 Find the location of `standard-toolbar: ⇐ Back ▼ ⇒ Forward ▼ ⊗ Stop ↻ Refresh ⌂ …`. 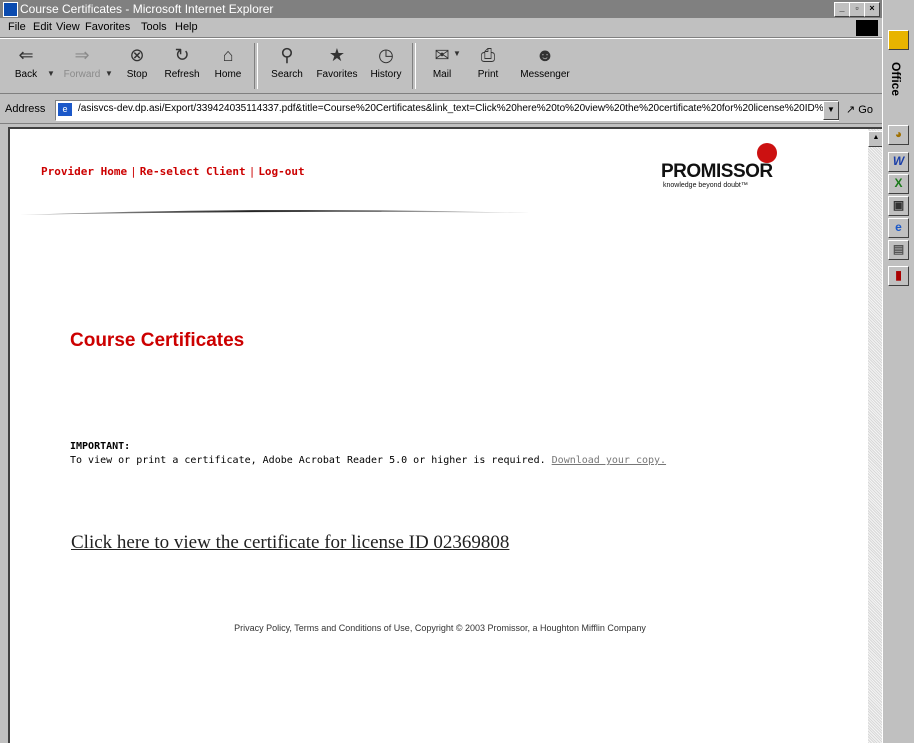

standard-toolbar: ⇐ Back ▼ ⇒ Forward ▼ ⊗ Stop ↻ Refresh ⌂ … is located at coordinates (441, 66).